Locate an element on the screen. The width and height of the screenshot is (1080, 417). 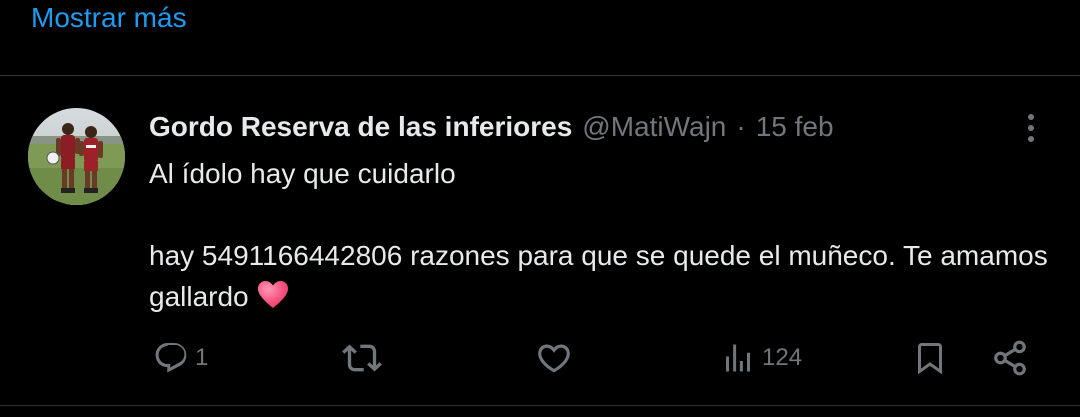
reply-count: 1 is located at coordinates (202, 357).